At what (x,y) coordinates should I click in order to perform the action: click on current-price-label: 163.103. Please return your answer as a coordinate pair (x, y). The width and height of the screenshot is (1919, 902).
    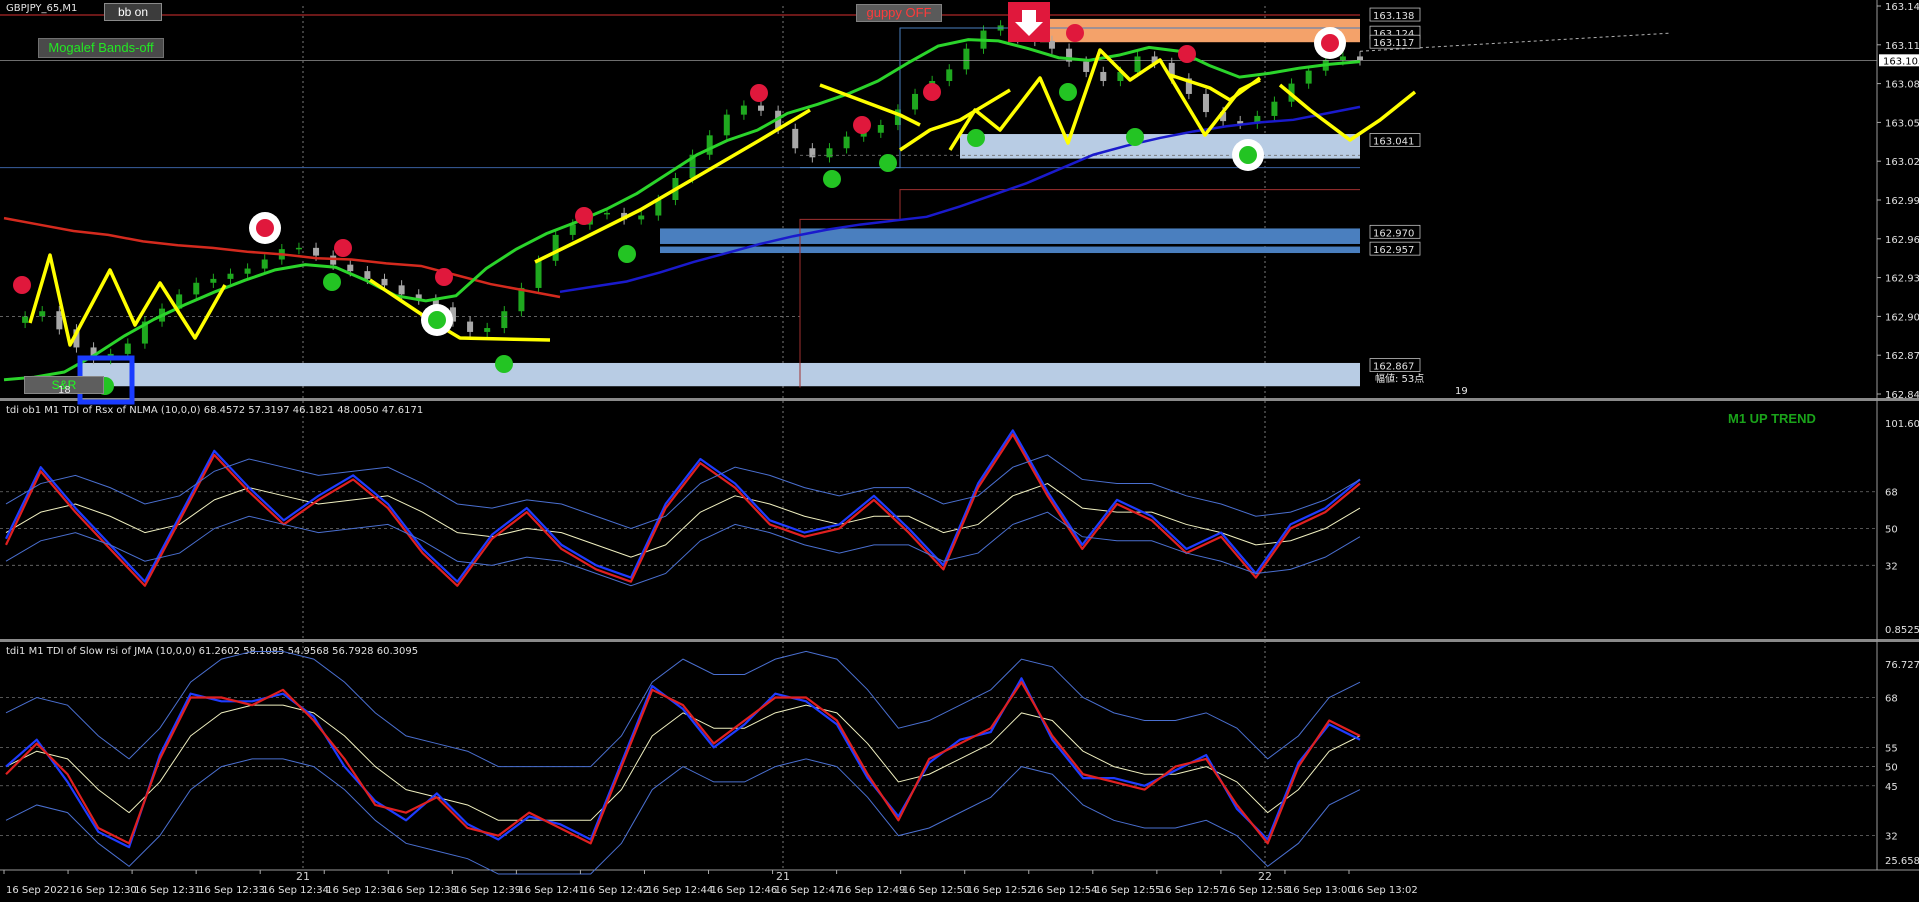
    Looking at the image, I should click on (1901, 61).